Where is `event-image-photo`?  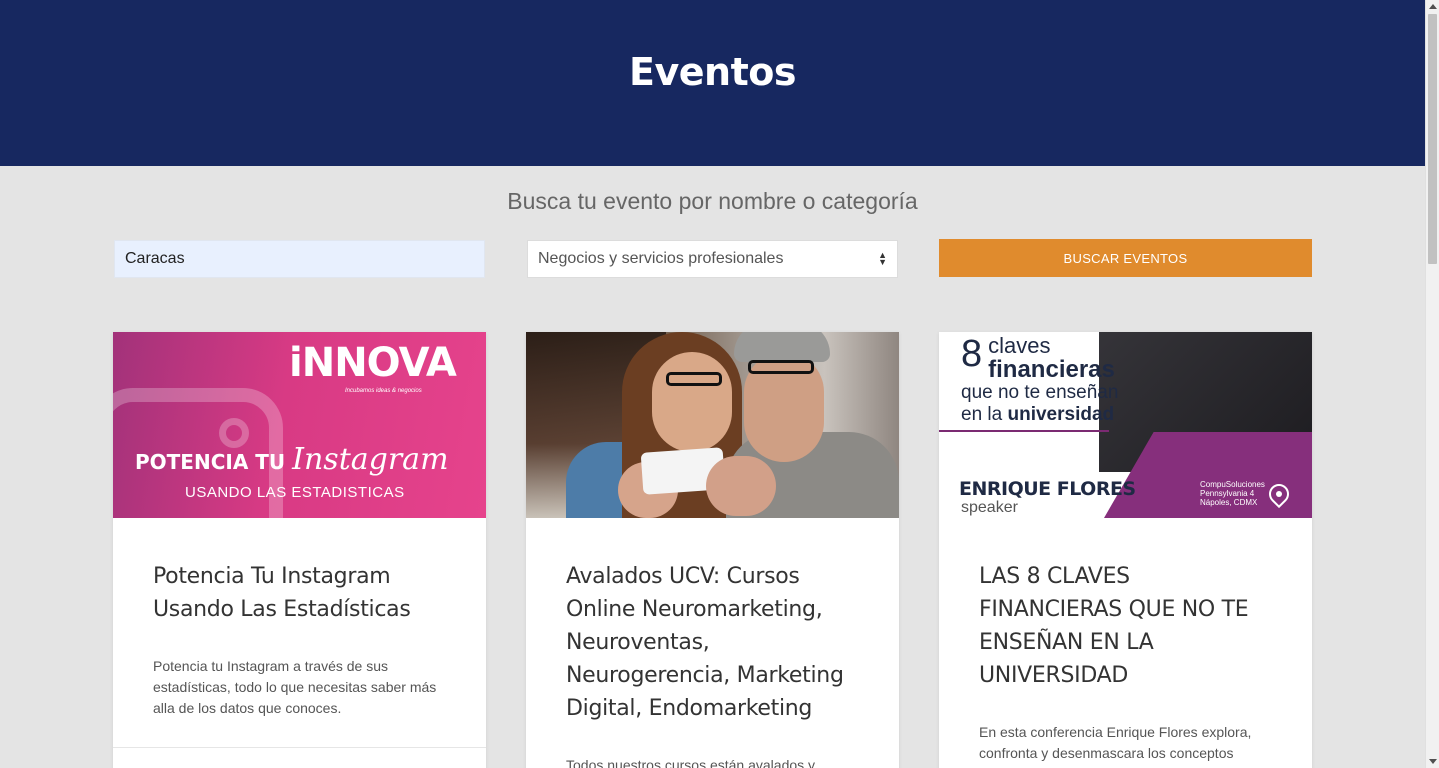 event-image-photo is located at coordinates (712, 425).